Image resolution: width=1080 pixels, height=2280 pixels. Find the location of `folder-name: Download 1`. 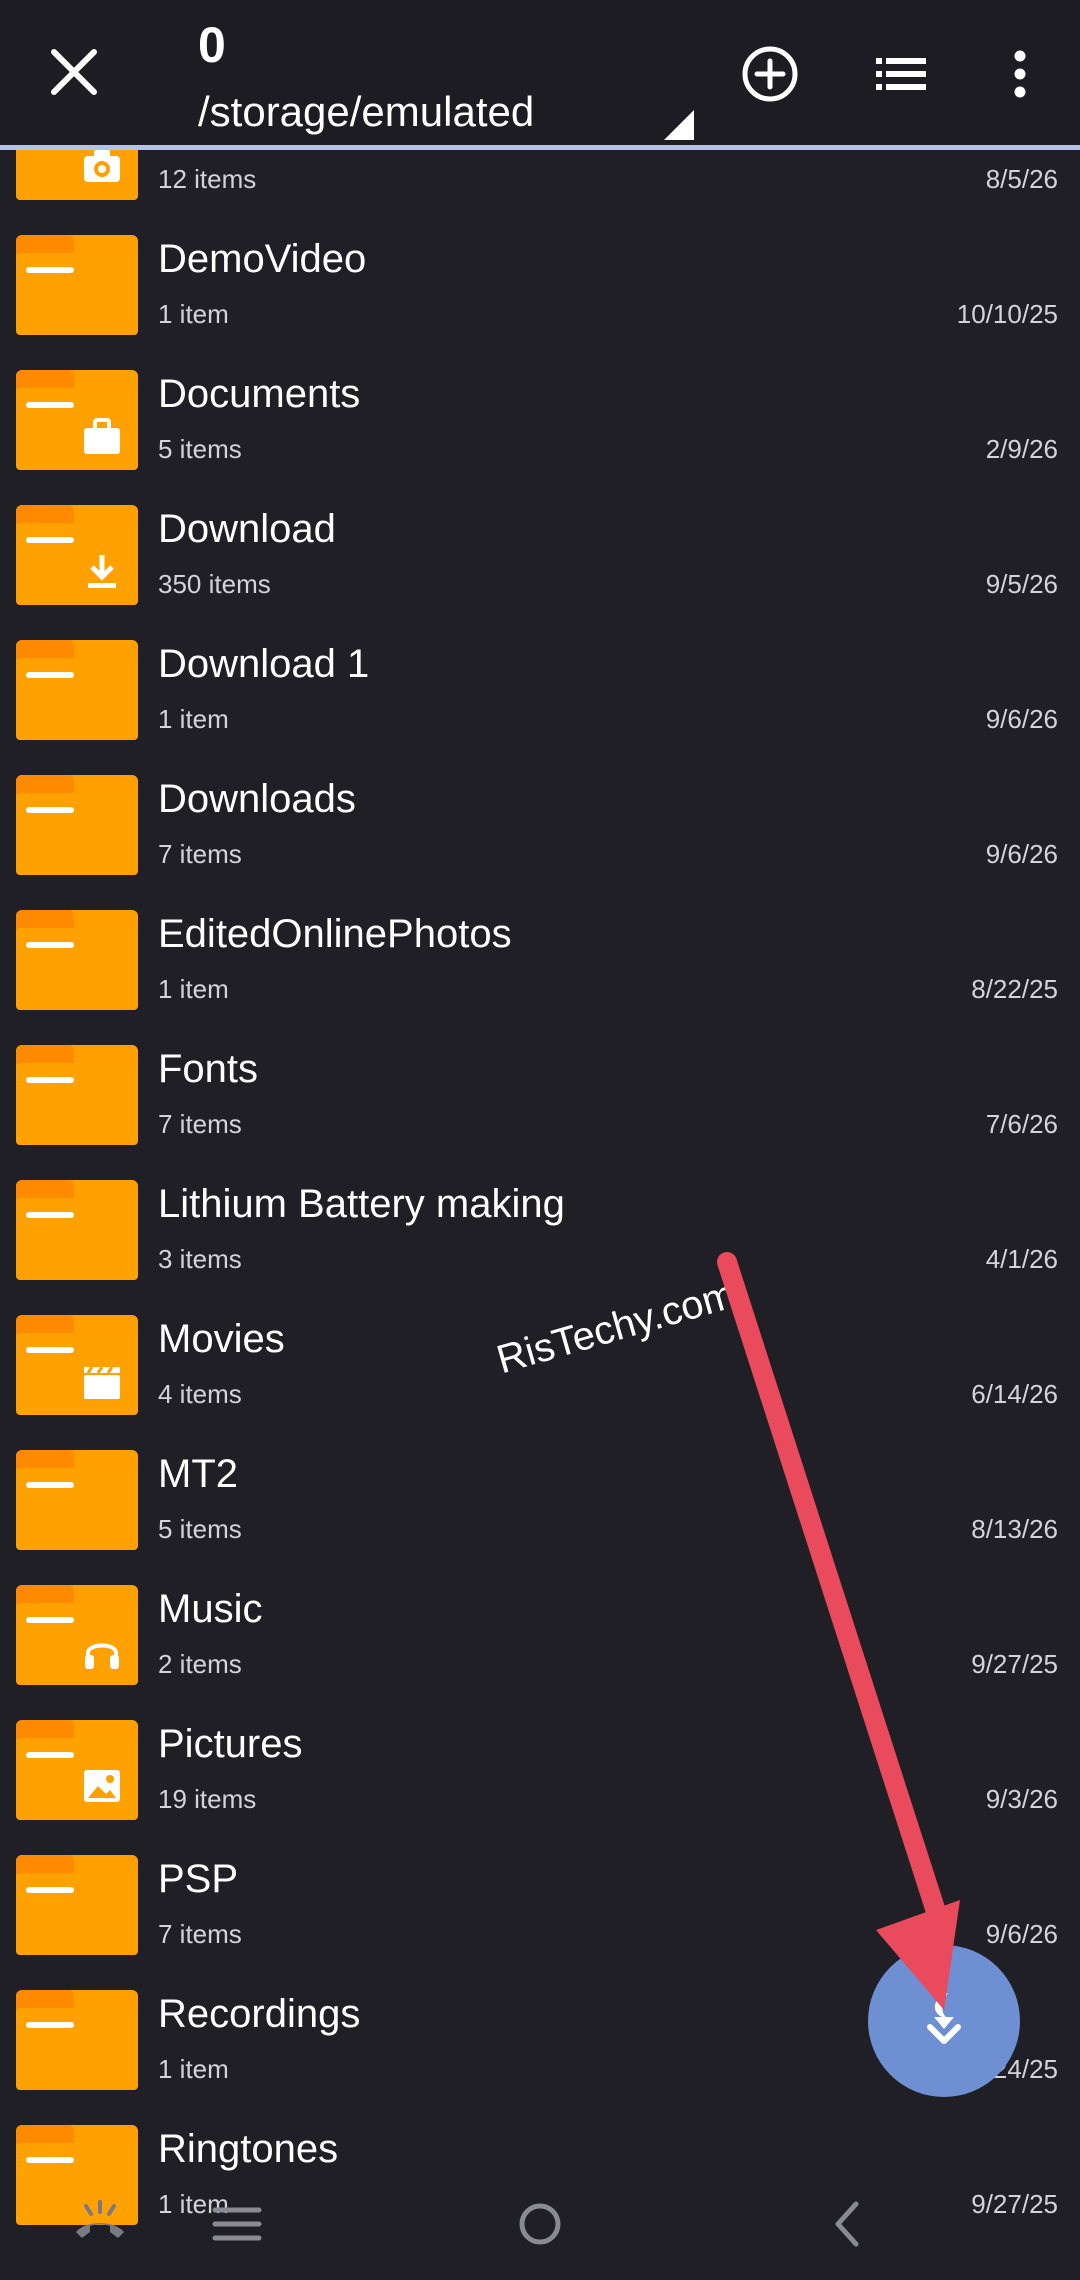

folder-name: Download 1 is located at coordinates (264, 664).